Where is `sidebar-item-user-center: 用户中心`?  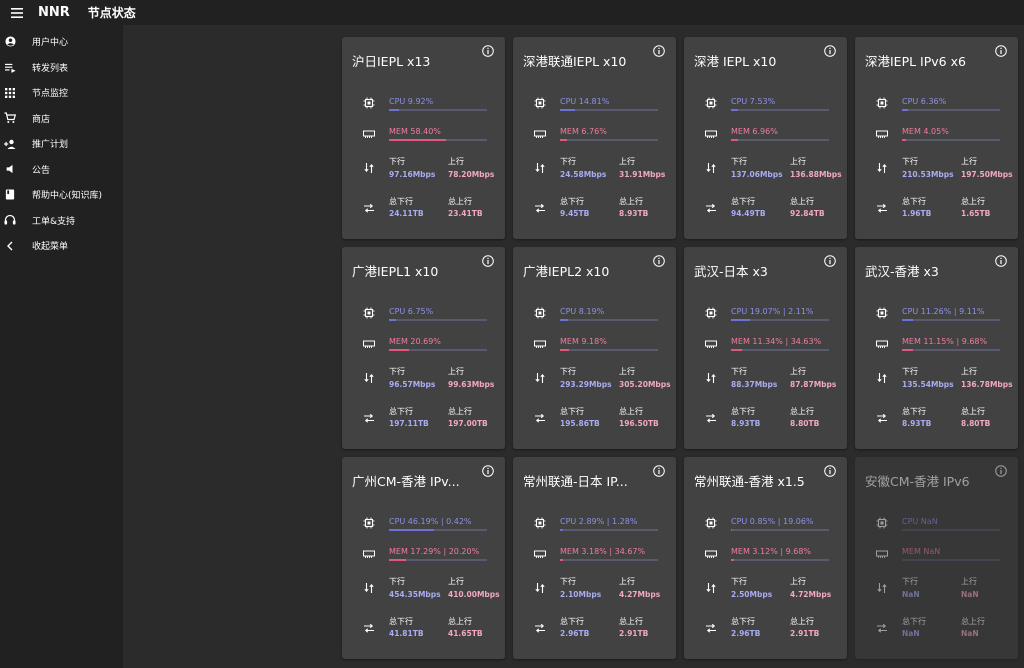
sidebar-item-user-center: 用户中心 is located at coordinates (61, 42).